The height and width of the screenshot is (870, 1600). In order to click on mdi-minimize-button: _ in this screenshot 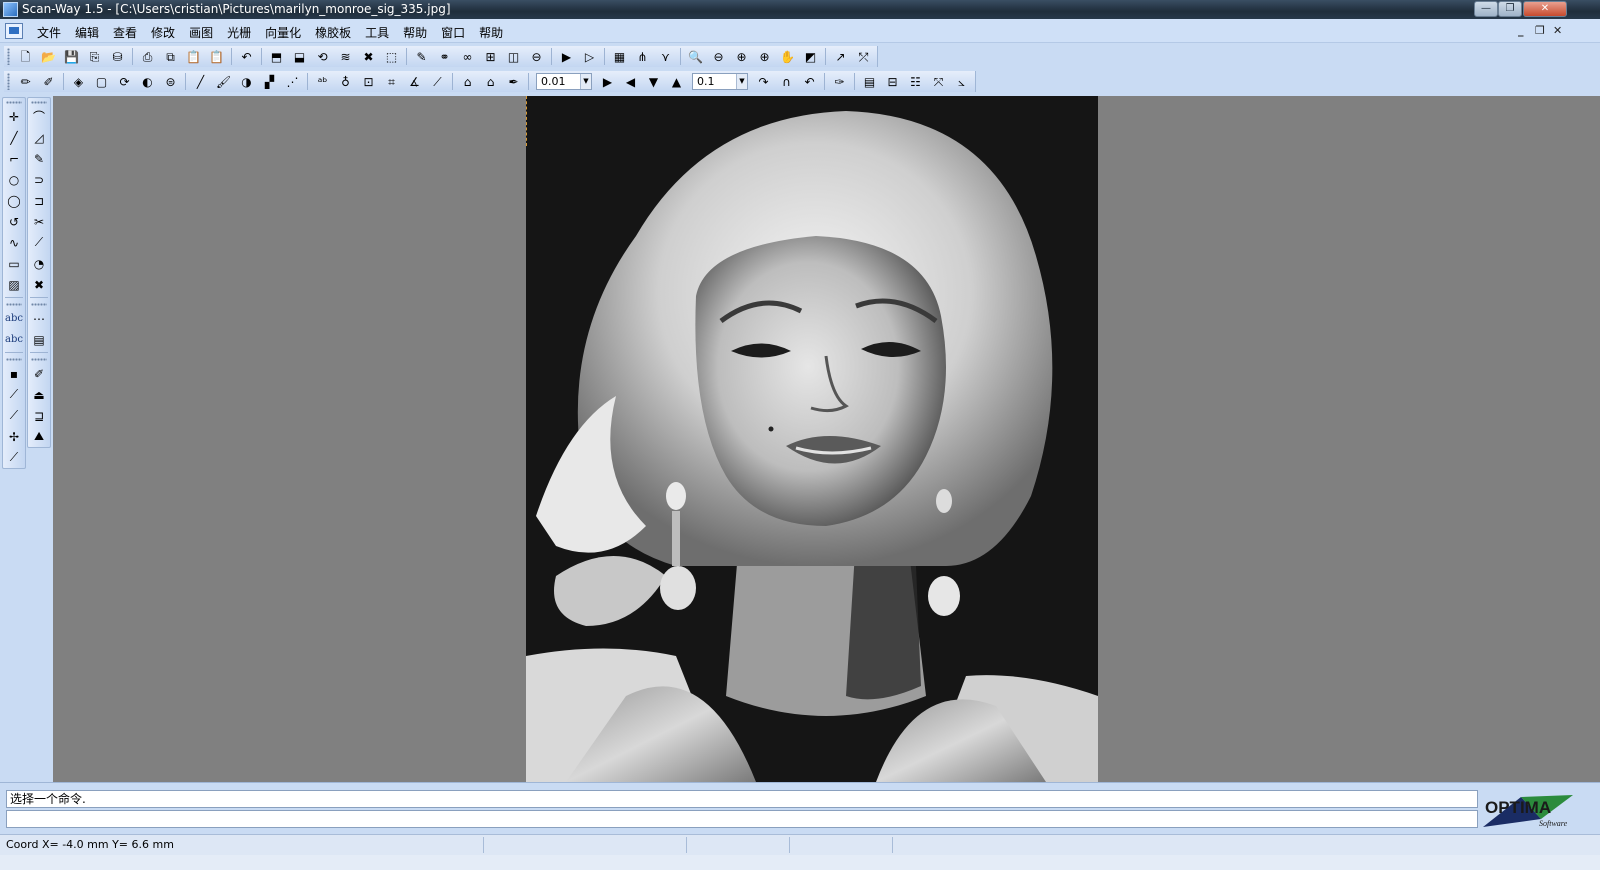, I will do `click(1521, 30)`.